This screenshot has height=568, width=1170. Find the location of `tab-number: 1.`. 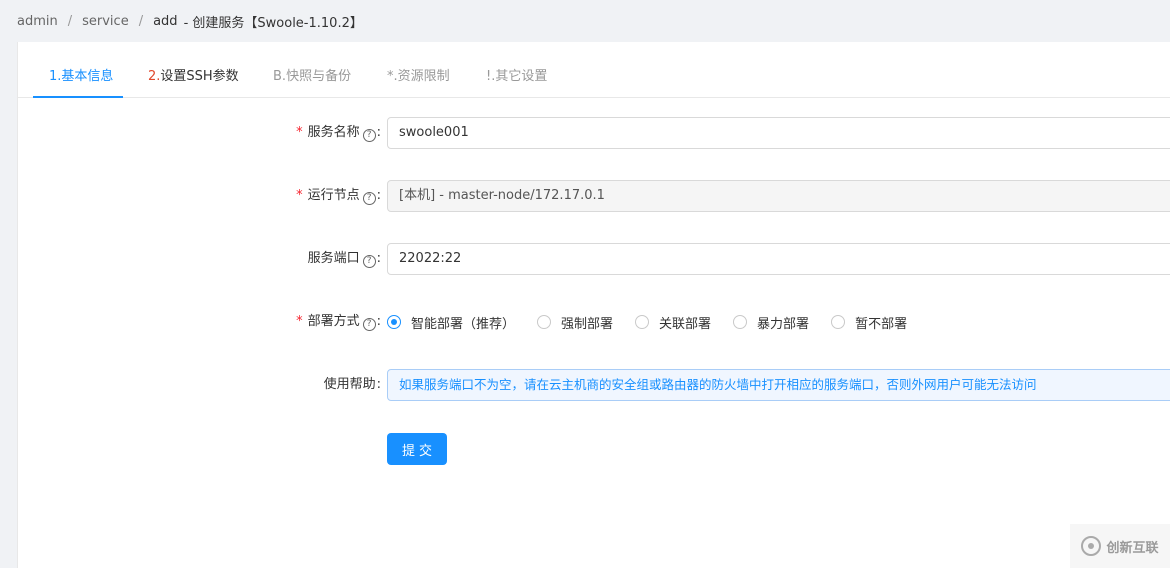

tab-number: 1. is located at coordinates (55, 76).